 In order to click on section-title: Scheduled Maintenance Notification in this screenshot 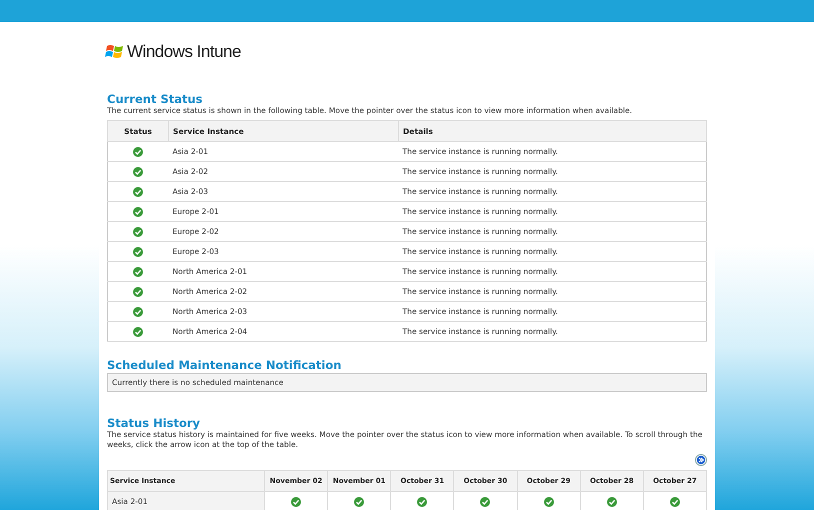, I will do `click(224, 365)`.